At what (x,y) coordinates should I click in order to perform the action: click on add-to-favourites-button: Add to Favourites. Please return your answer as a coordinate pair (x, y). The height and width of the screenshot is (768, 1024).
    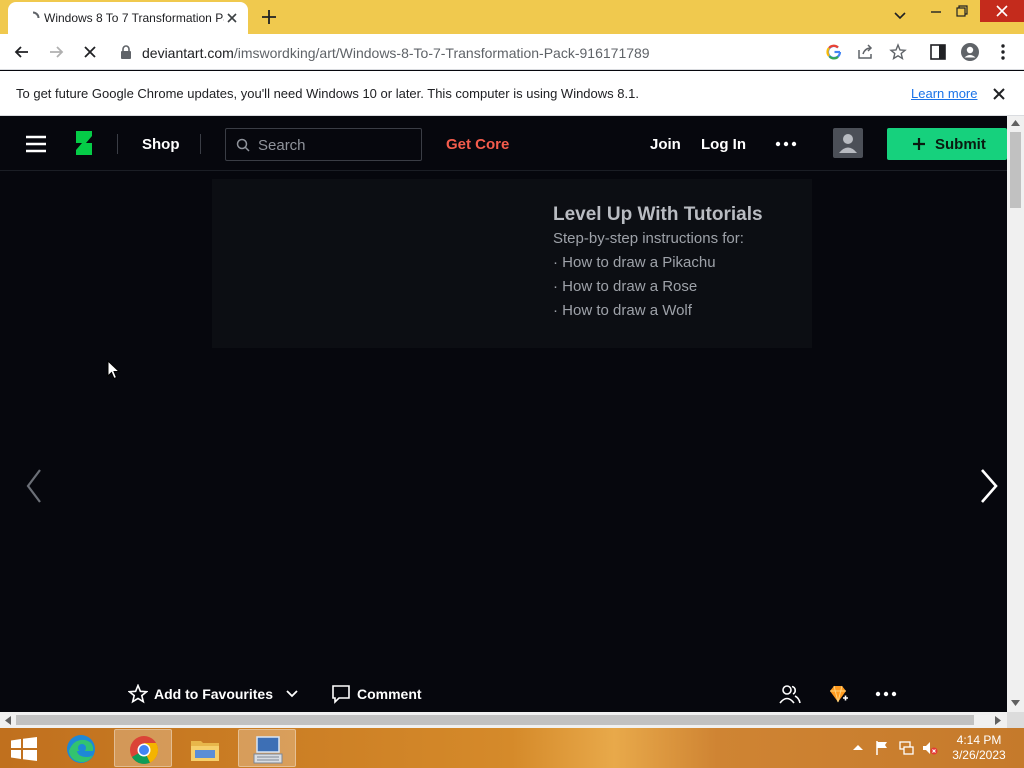
    Looking at the image, I should click on (213, 694).